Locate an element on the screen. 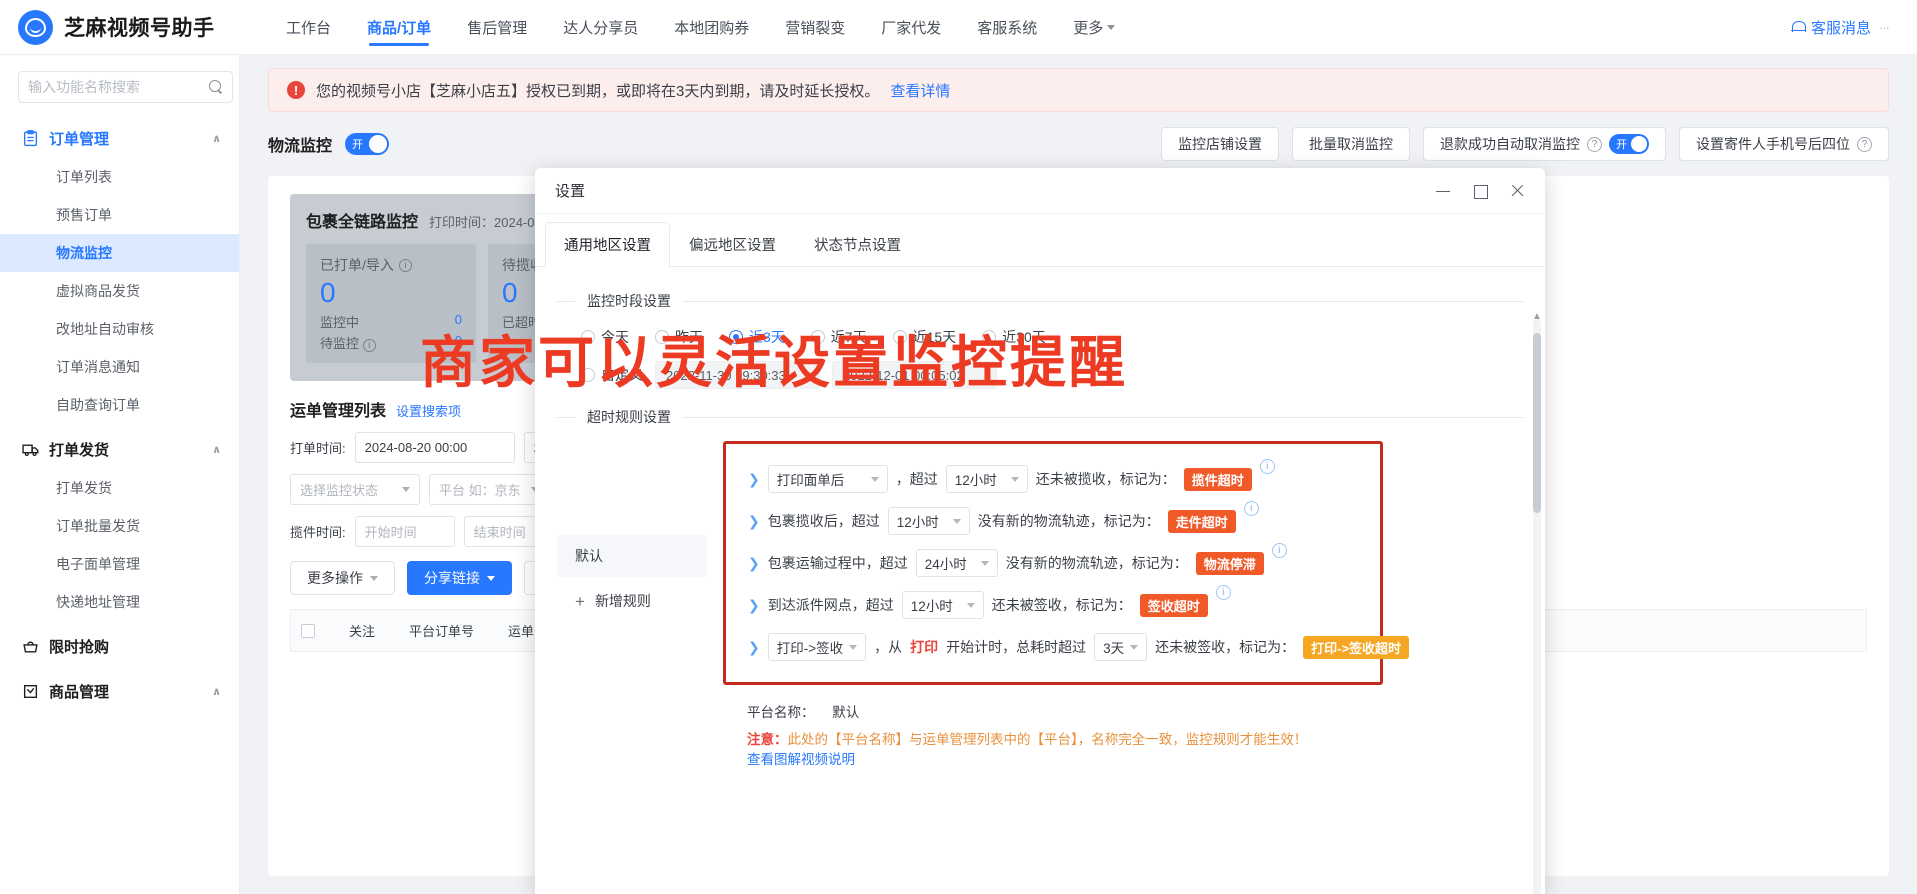  search-input is located at coordinates (118, 87).